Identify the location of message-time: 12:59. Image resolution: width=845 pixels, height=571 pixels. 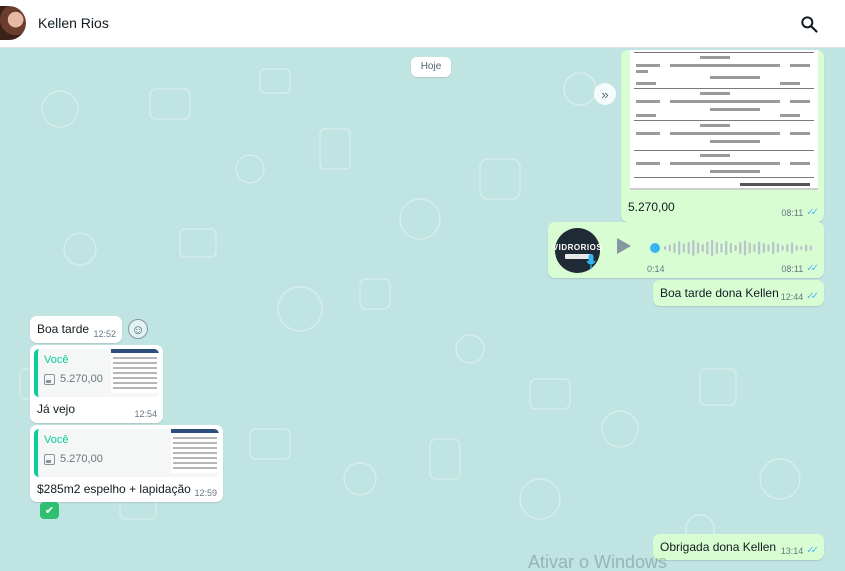
(205, 493).